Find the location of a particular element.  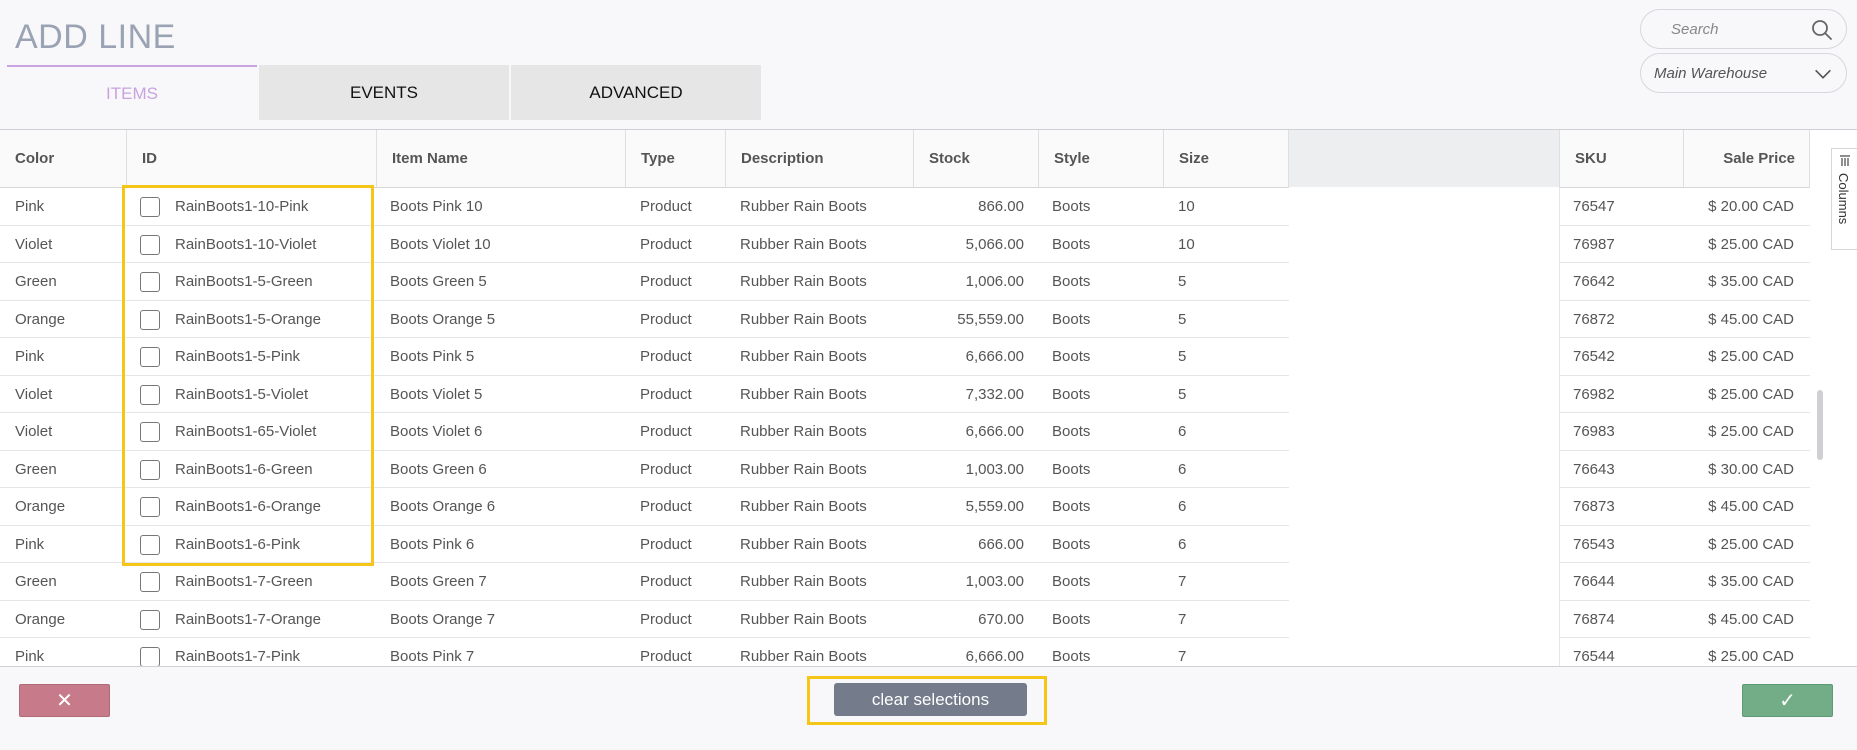

column-header-sale-price: Sale Price is located at coordinates (1747, 159).